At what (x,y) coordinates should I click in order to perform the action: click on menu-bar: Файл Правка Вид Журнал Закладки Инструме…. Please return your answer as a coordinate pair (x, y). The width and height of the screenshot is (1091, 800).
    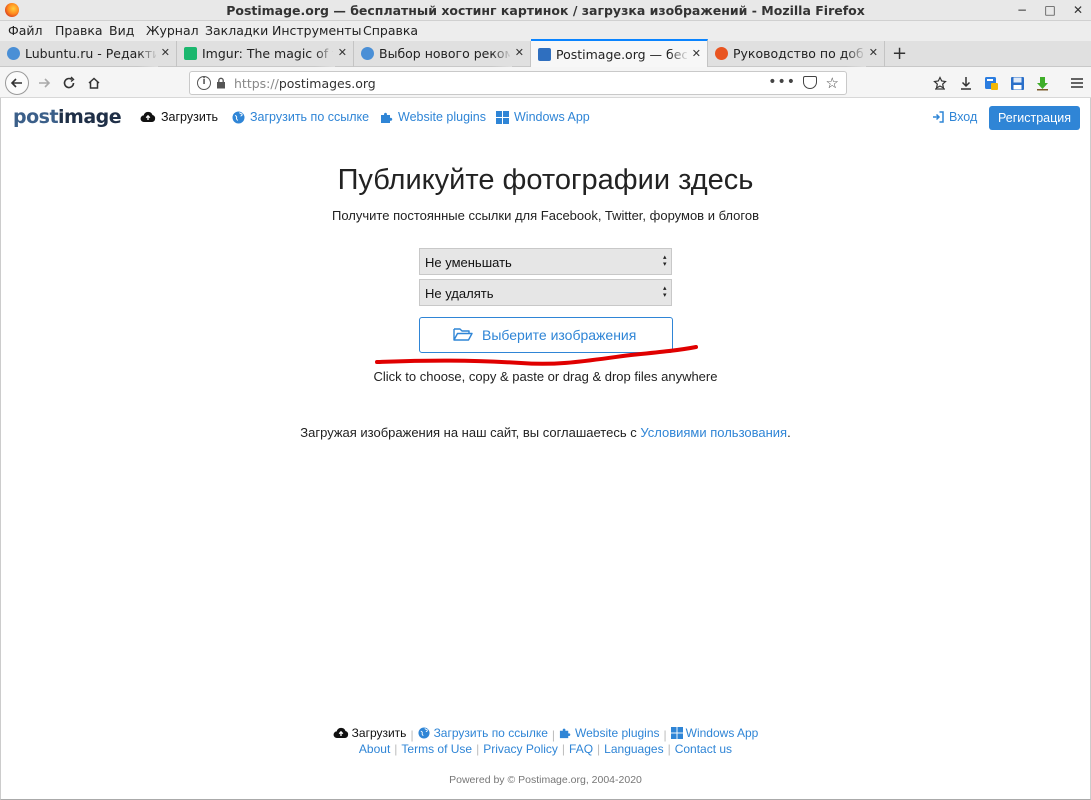
    Looking at the image, I should click on (545, 31).